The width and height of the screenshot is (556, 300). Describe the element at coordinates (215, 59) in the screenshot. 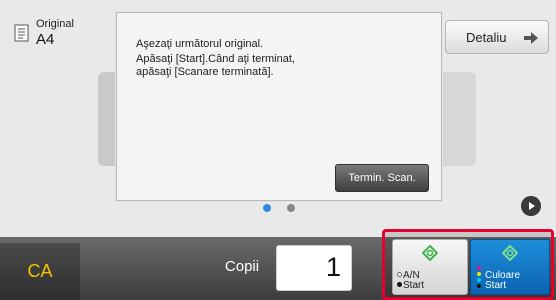

I see `dialog-line-2: Apăsaţi [Start].Când aţi terminat,` at that location.